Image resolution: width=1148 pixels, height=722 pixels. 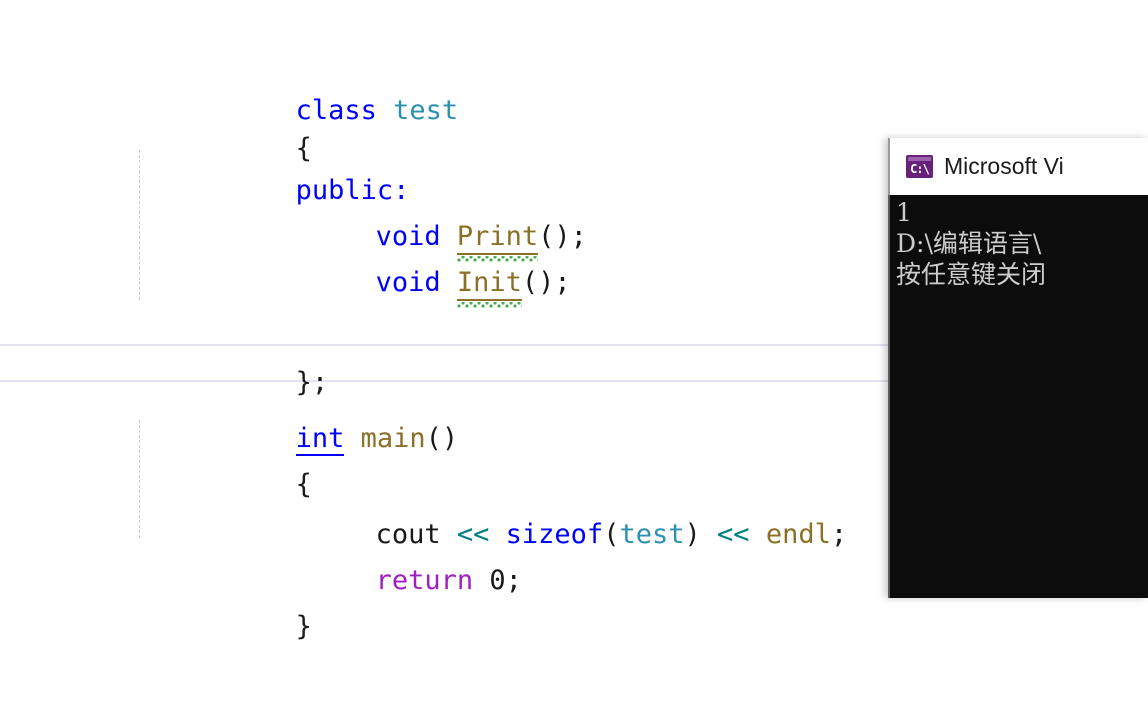 I want to click on console-output-line-1: 1, so click(x=904, y=212).